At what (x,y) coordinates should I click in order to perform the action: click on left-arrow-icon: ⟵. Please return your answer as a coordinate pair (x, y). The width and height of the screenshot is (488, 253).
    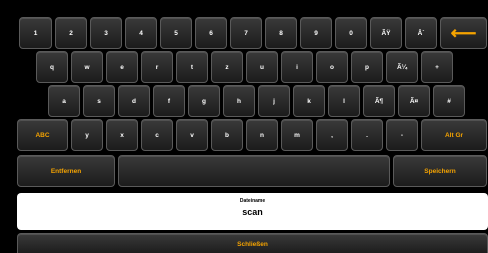
    Looking at the image, I should click on (463, 33).